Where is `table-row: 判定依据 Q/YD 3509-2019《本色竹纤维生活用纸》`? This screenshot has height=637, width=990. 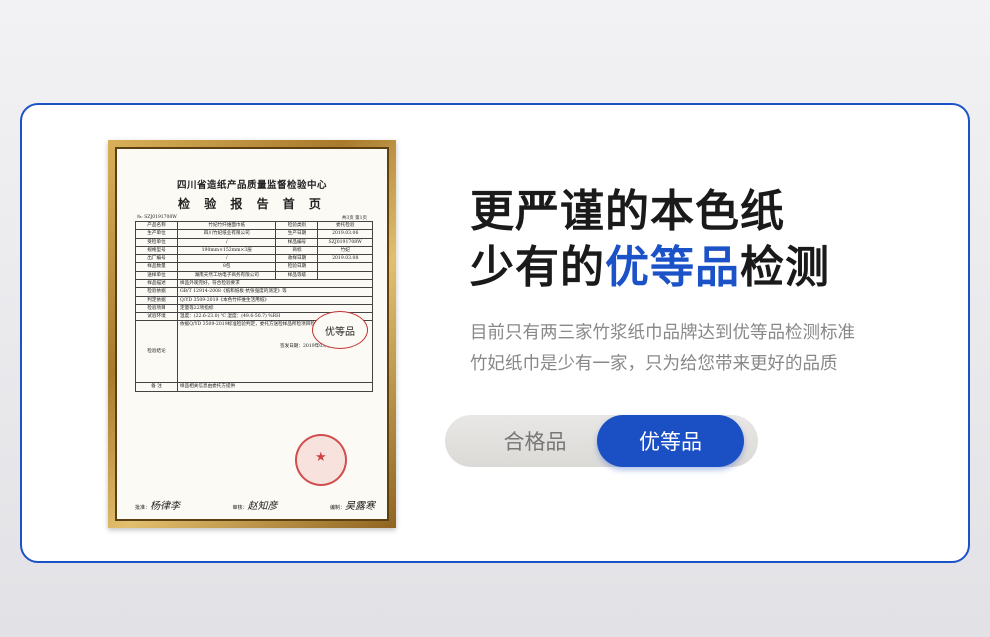
table-row: 判定依据 Q/YD 3509-2019《本色竹纤维生活用纸》 is located at coordinates (254, 300).